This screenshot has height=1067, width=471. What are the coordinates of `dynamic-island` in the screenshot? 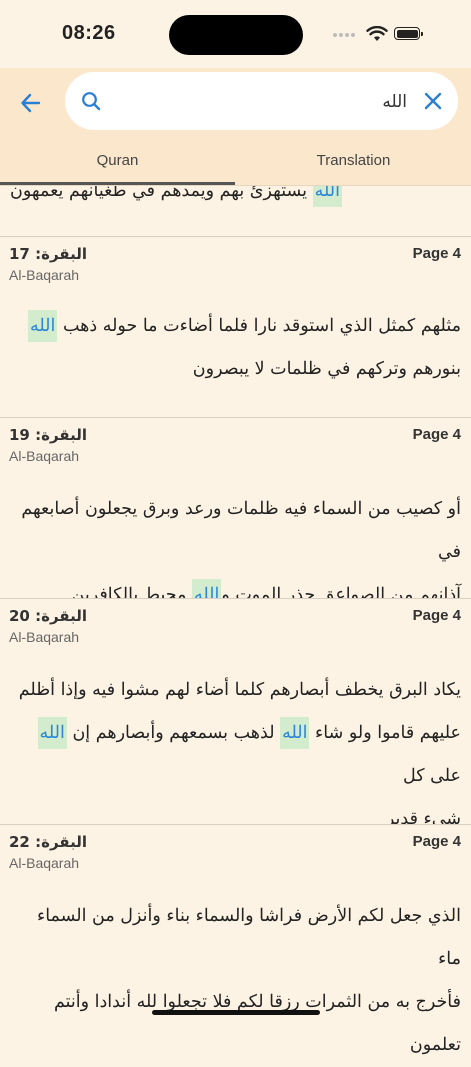 It's located at (236, 35).